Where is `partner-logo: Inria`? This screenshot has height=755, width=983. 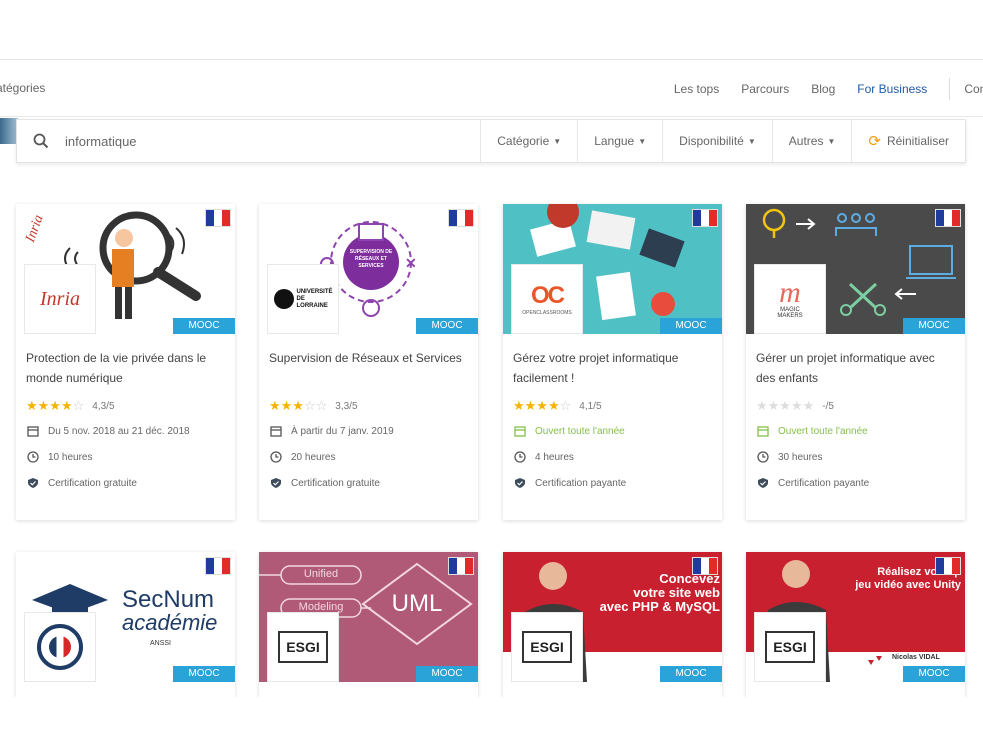 partner-logo: Inria is located at coordinates (60, 299).